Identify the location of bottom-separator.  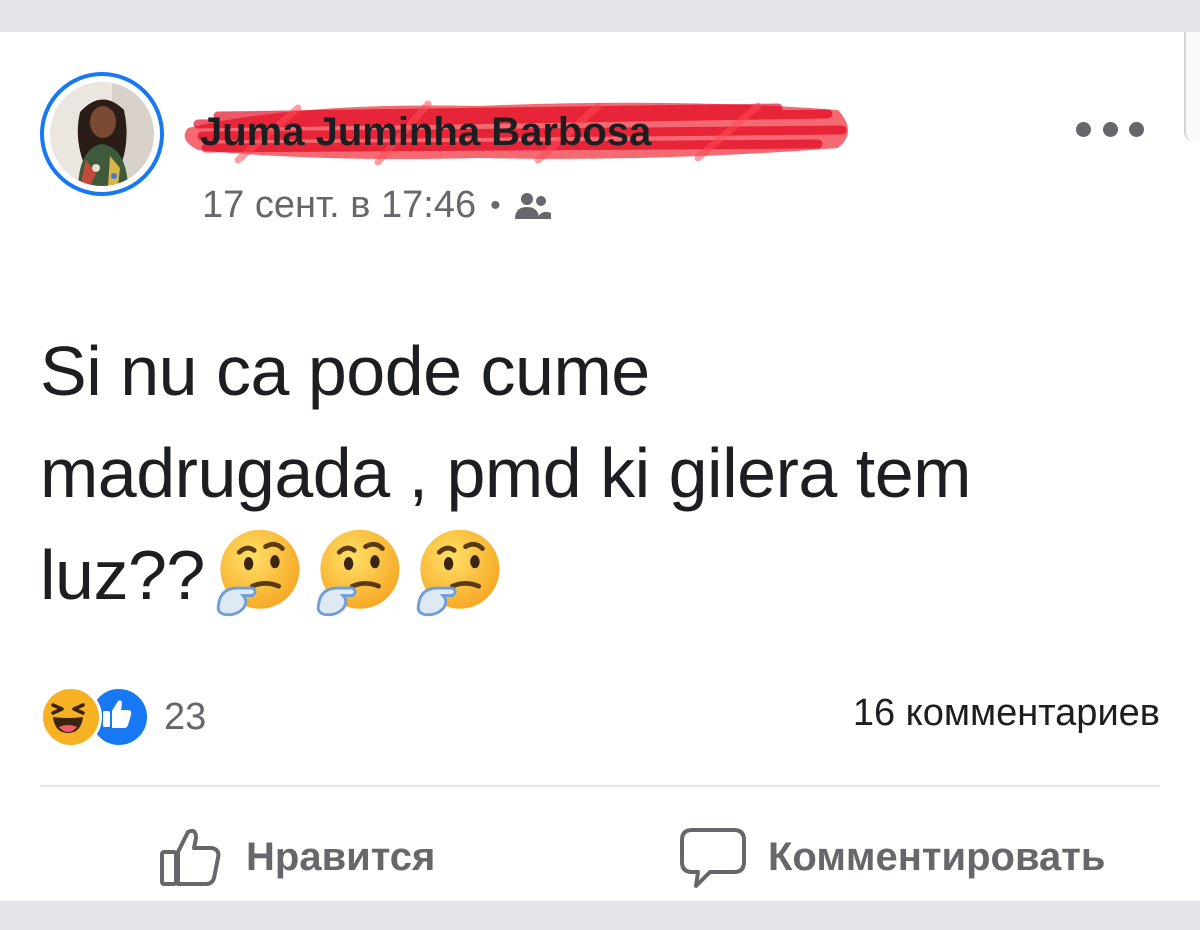
(600, 915).